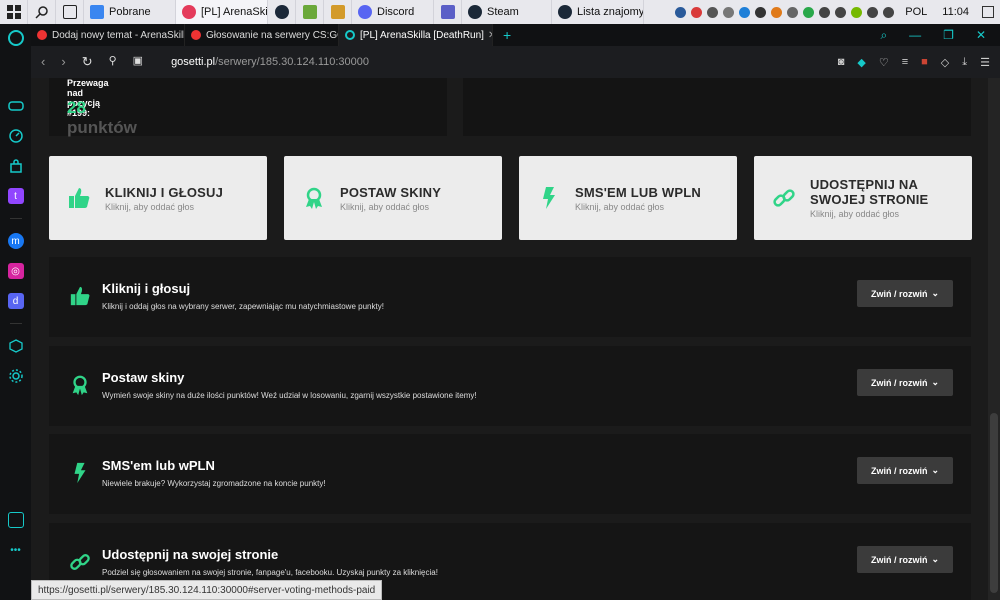 The image size is (1000, 600). I want to click on card-title: POSTAW SKINY, so click(391, 192).